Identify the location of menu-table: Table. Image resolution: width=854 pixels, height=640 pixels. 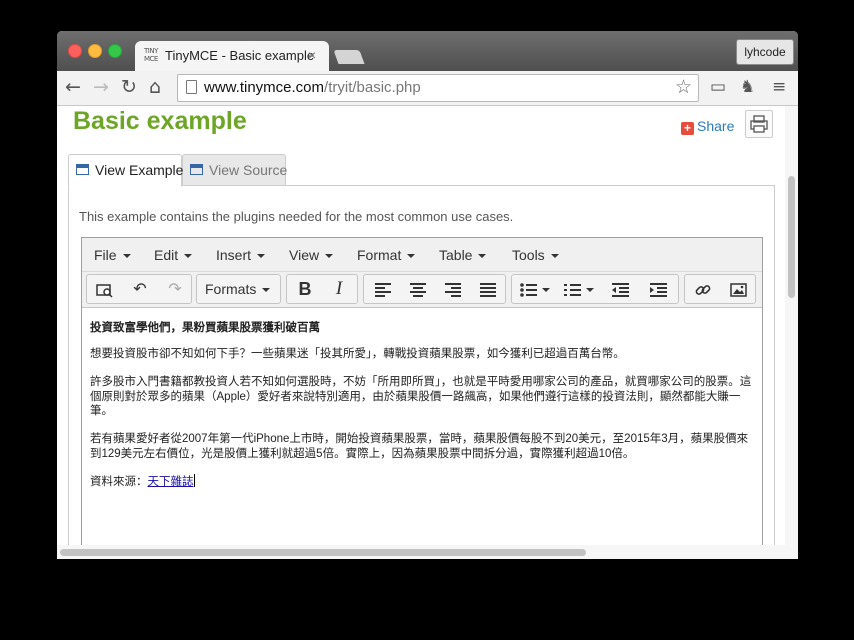
(463, 255).